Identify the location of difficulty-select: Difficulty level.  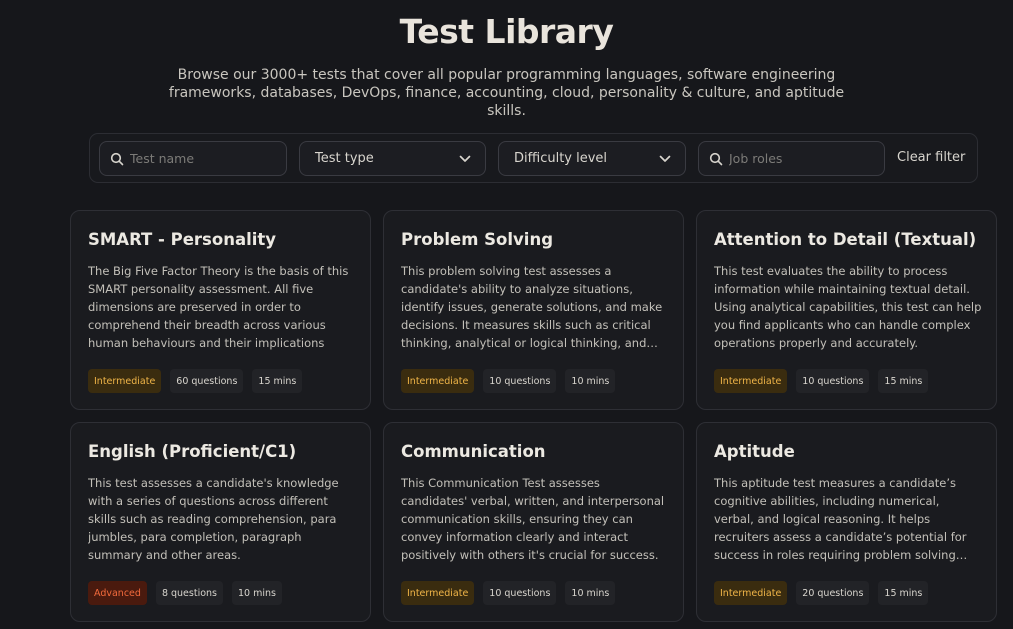
(592, 158).